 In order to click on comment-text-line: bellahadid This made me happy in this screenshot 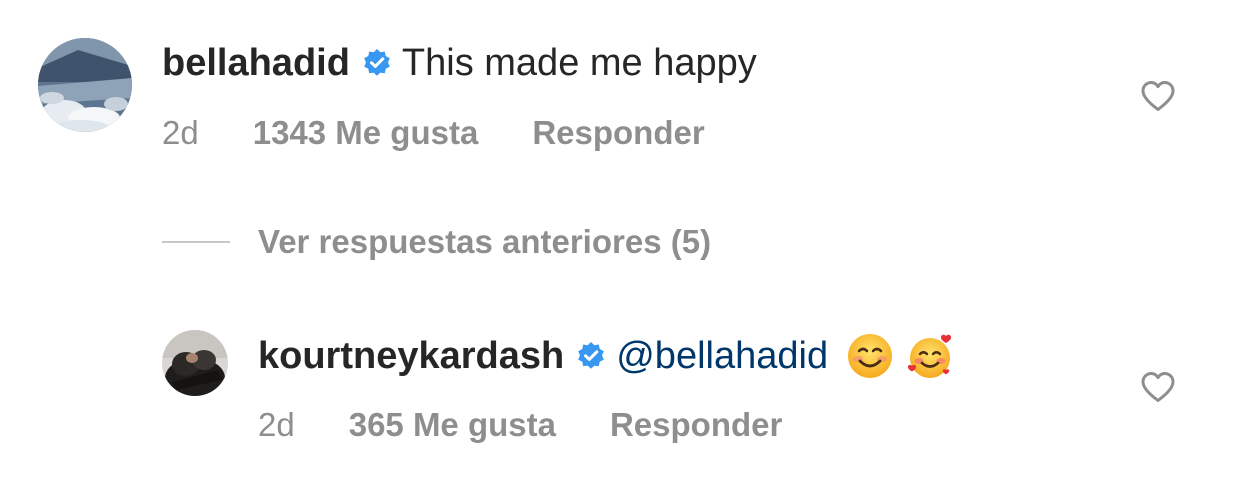, I will do `click(459, 63)`.